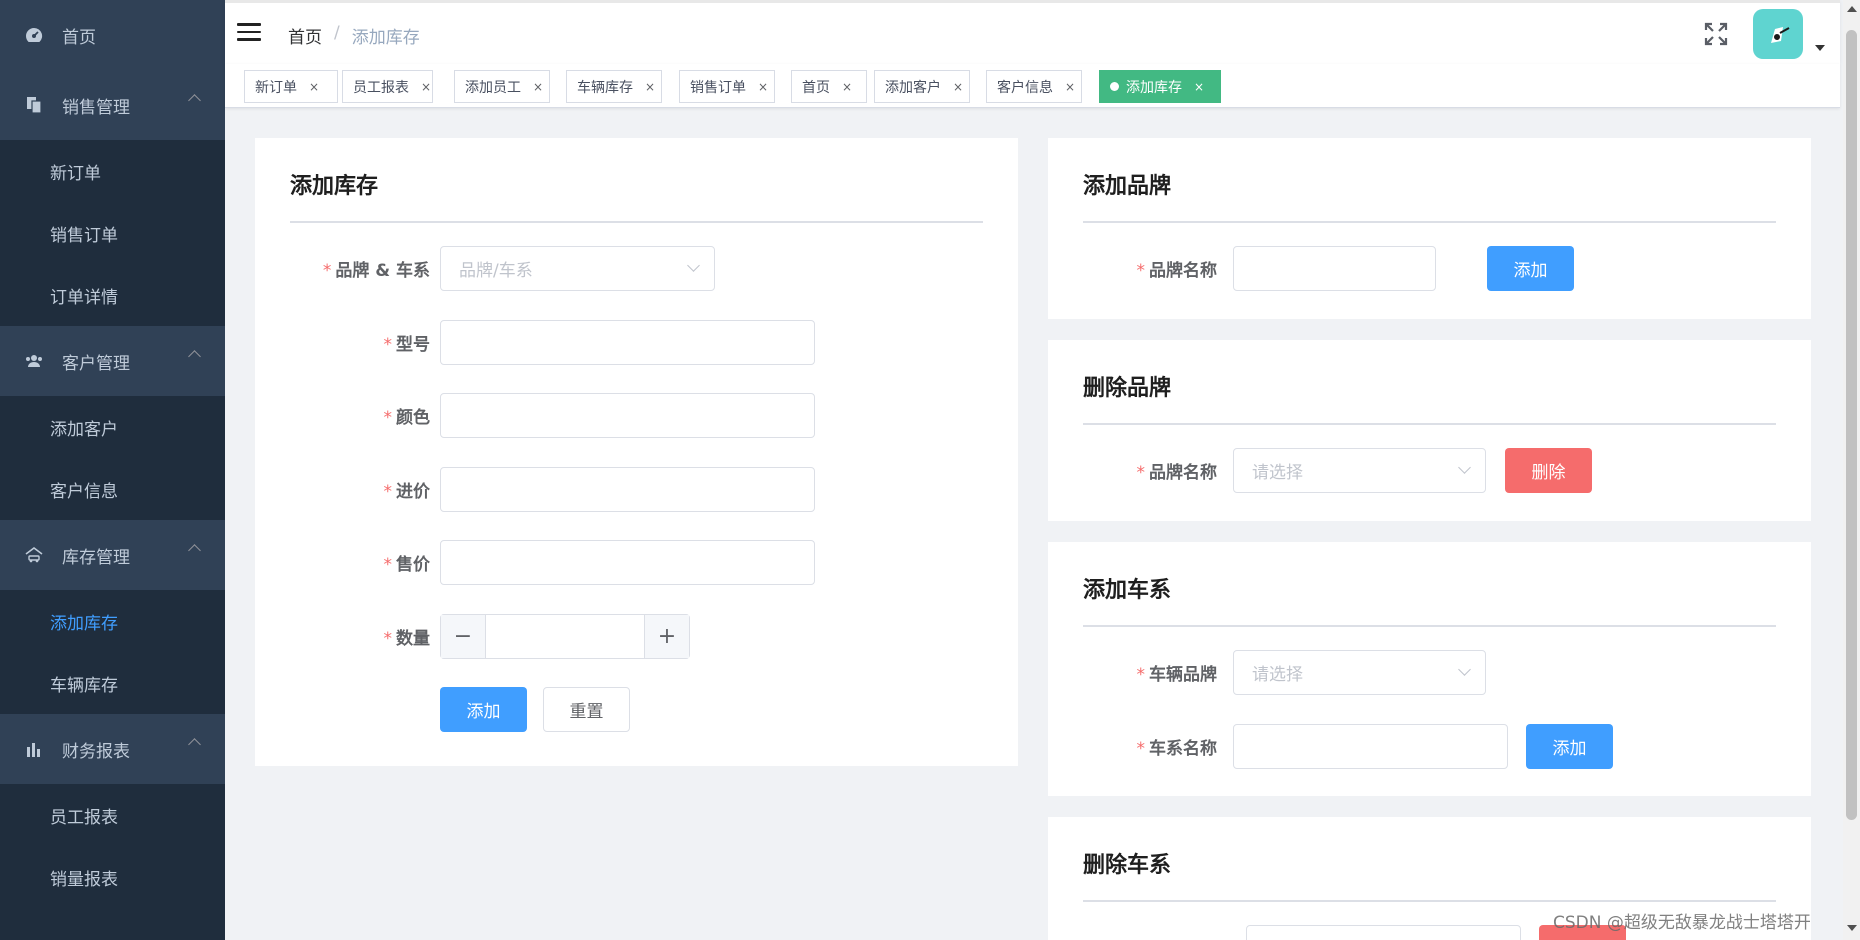 This screenshot has height=940, width=1860. Describe the element at coordinates (627, 562) in the screenshot. I see `sale-price-input` at that location.